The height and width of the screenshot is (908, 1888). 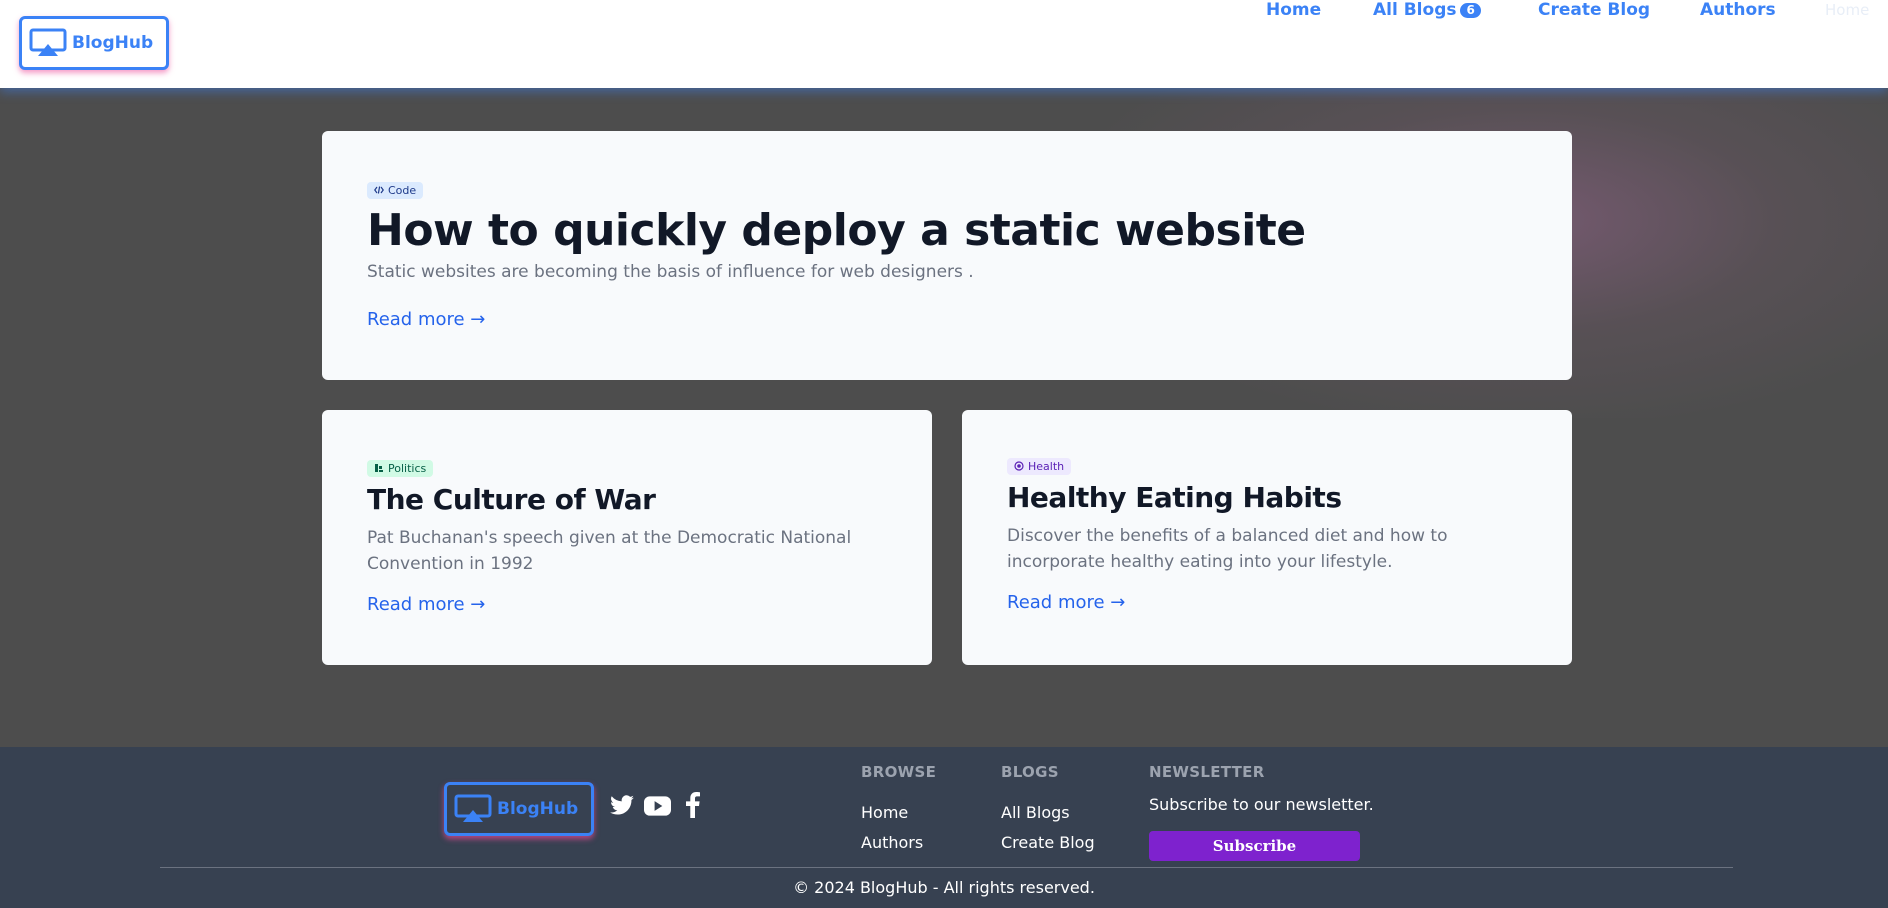 What do you see at coordinates (1048, 842) in the screenshot?
I see `footer-link-create-blog: Create Blog` at bounding box center [1048, 842].